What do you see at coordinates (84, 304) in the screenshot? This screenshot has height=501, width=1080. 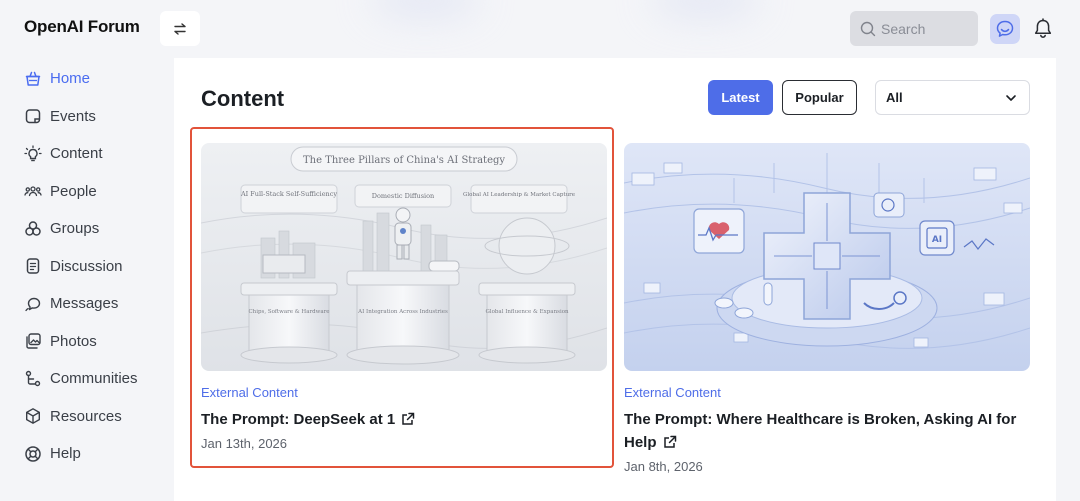 I see `sidebar-item-label: Messages` at bounding box center [84, 304].